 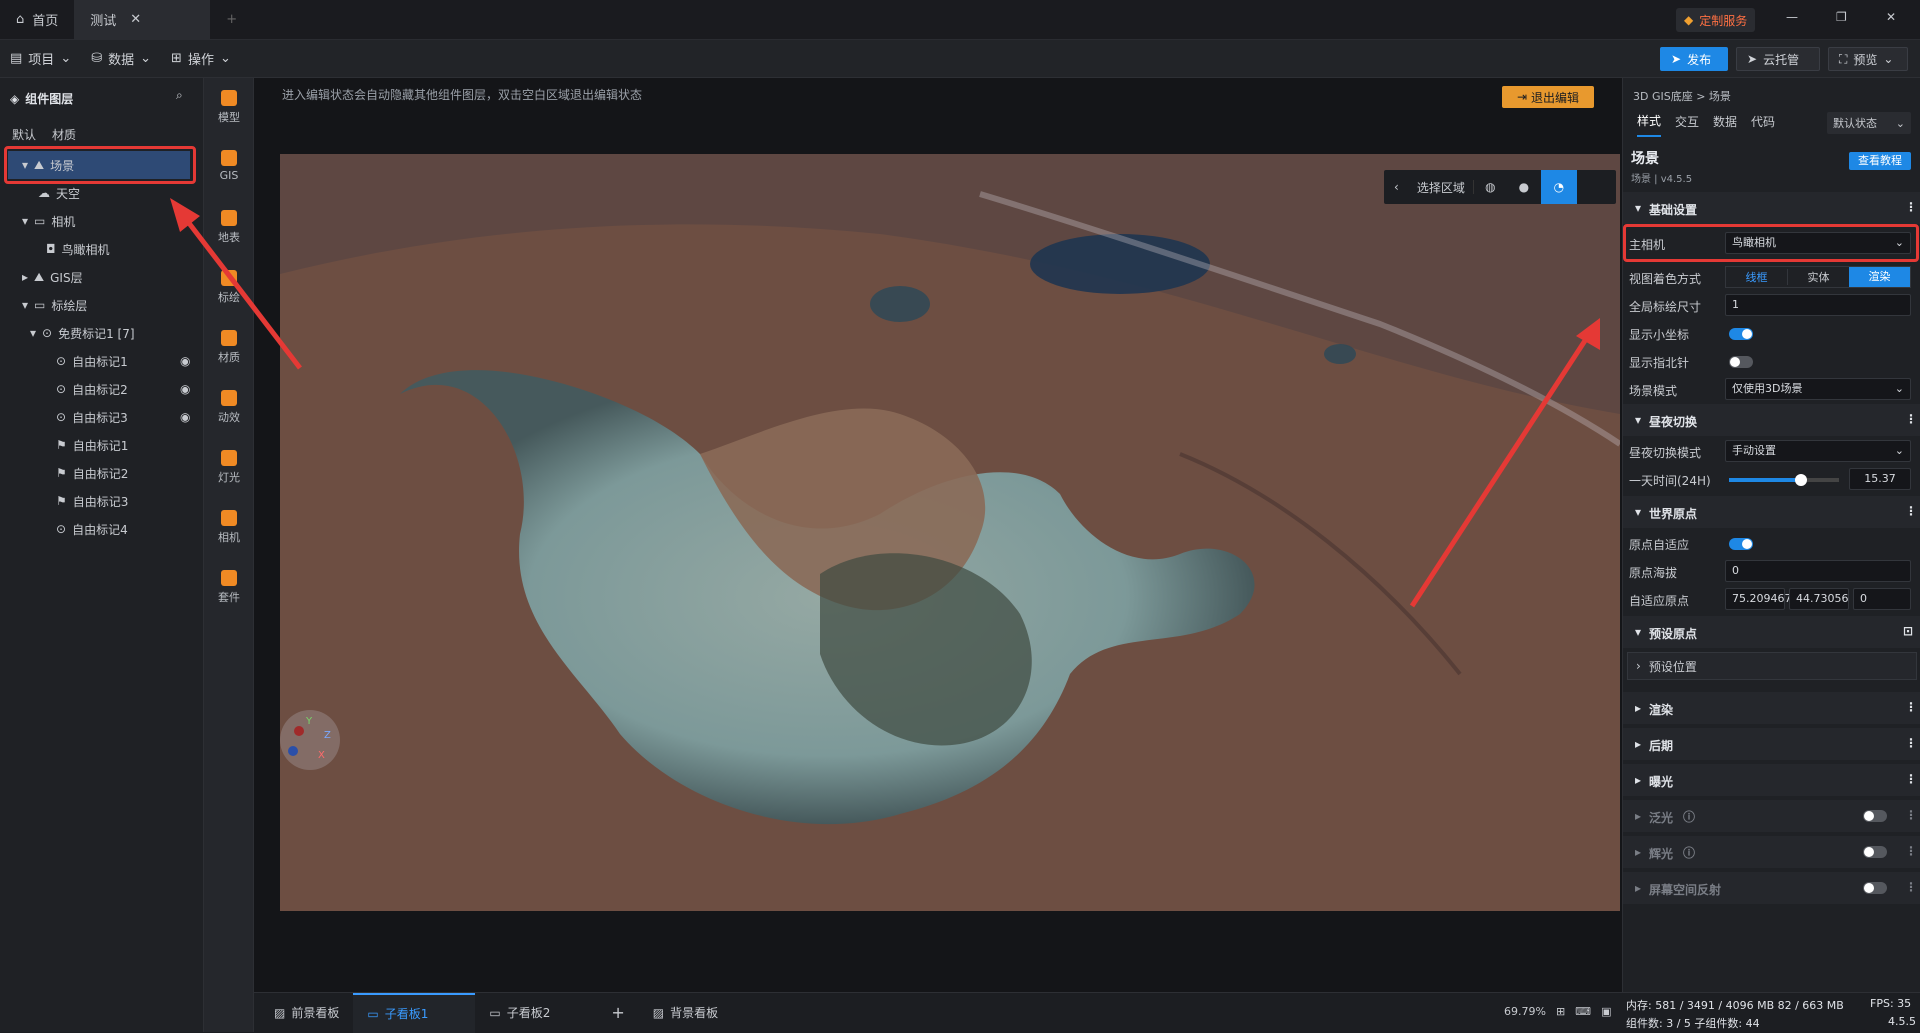 I want to click on tab-interaction: 交互, so click(x=1687, y=124).